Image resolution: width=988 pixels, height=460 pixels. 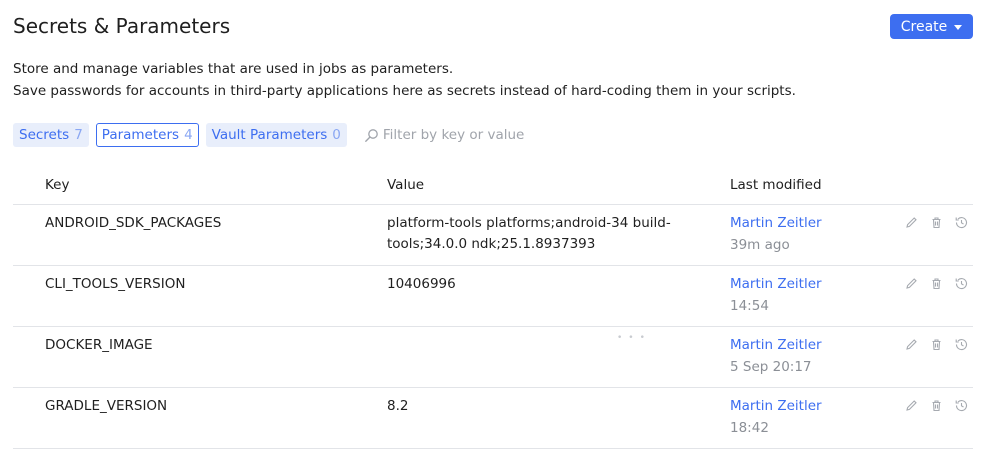 What do you see at coordinates (453, 135) in the screenshot?
I see `filter-placeholder: Filter by key or value` at bounding box center [453, 135].